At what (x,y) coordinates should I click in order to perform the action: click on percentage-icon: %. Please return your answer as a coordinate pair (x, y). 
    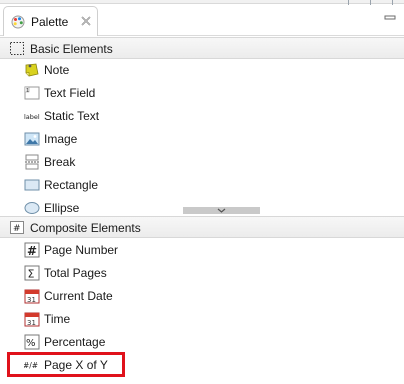
    Looking at the image, I should click on (32, 342).